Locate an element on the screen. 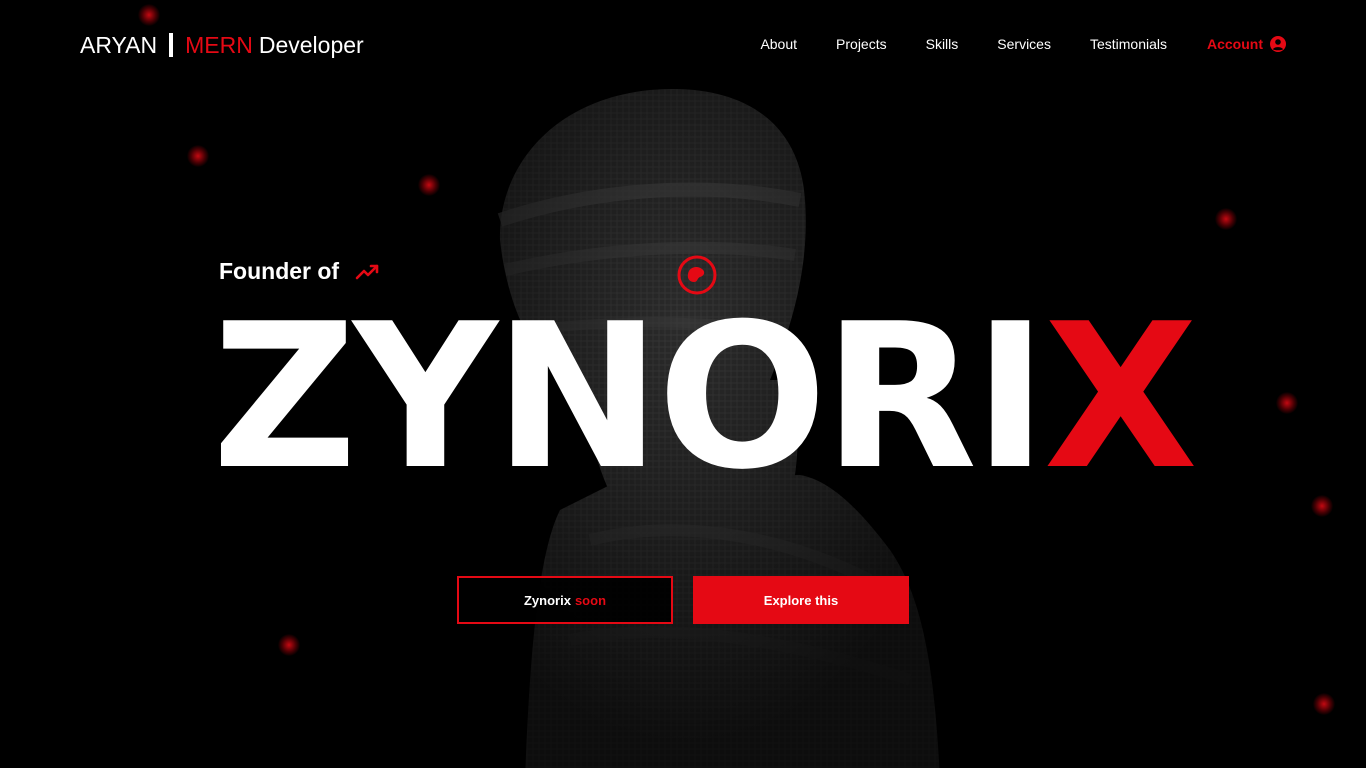 Image resolution: width=1366 pixels, height=768 pixels. account-link: Account is located at coordinates (1246, 44).